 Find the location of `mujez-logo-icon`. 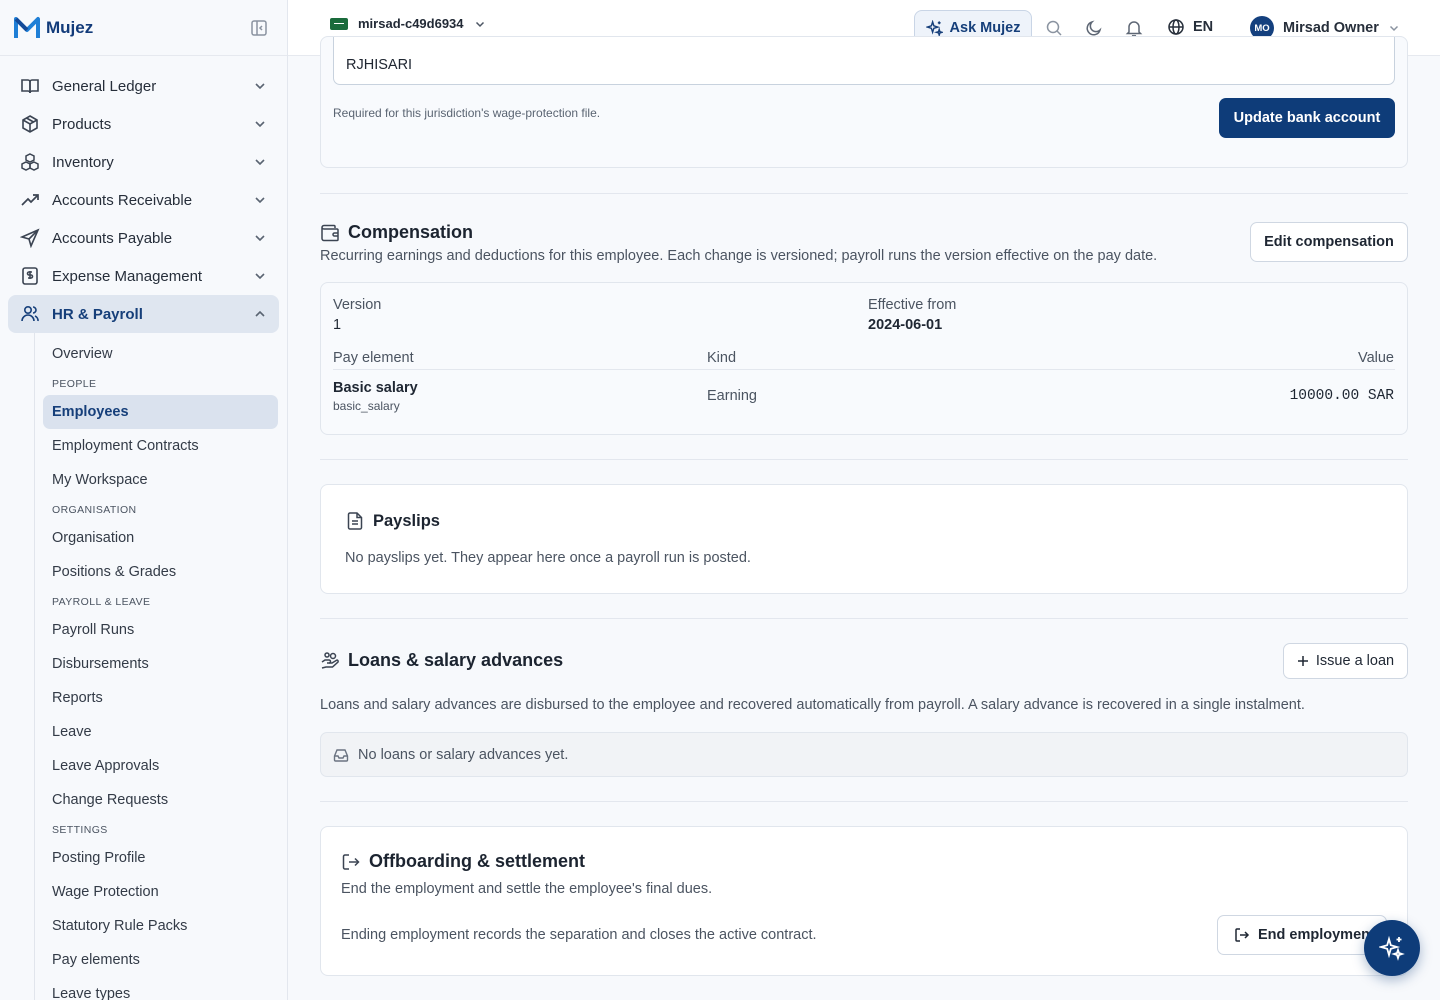

mujez-logo-icon is located at coordinates (27, 28).